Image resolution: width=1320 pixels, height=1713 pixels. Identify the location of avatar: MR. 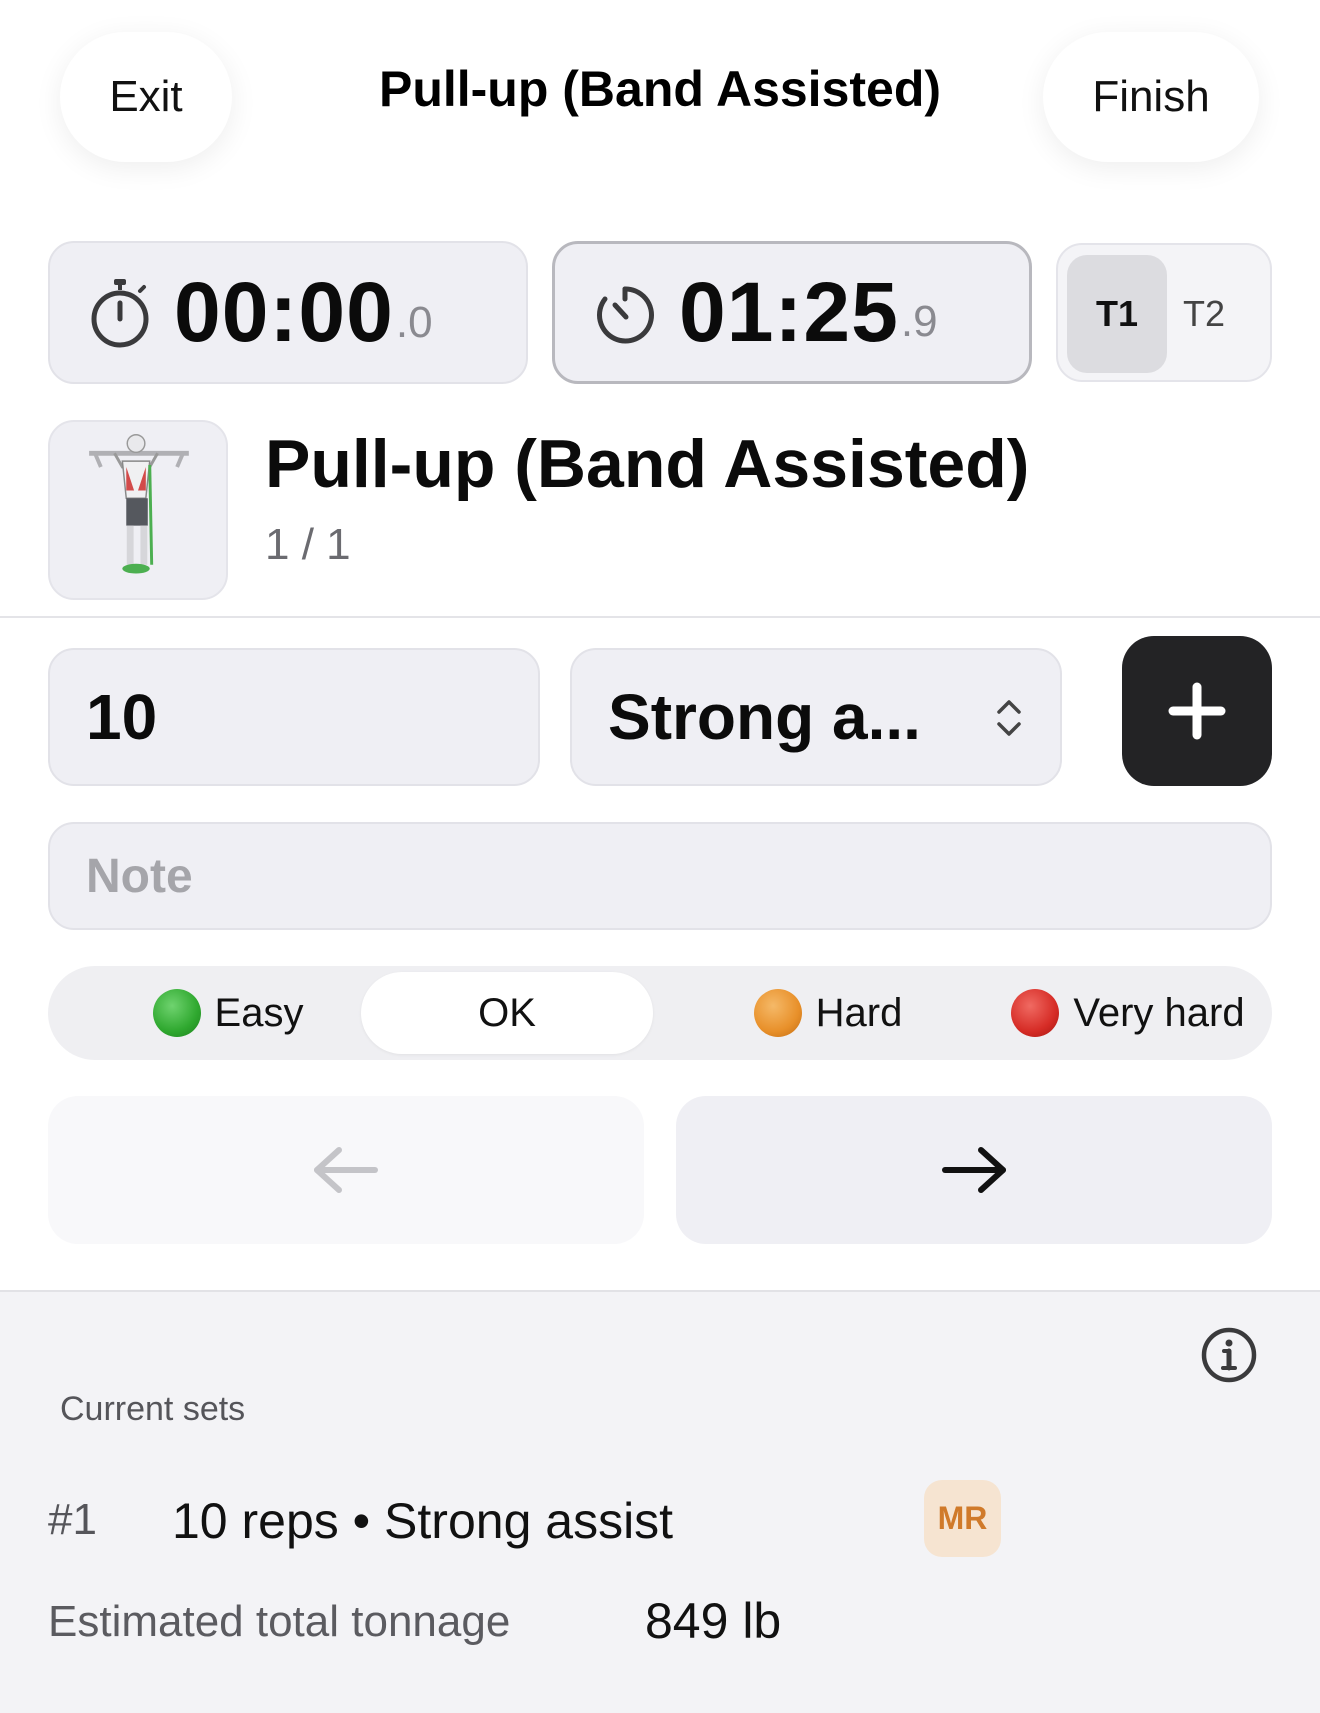
(962, 1518).